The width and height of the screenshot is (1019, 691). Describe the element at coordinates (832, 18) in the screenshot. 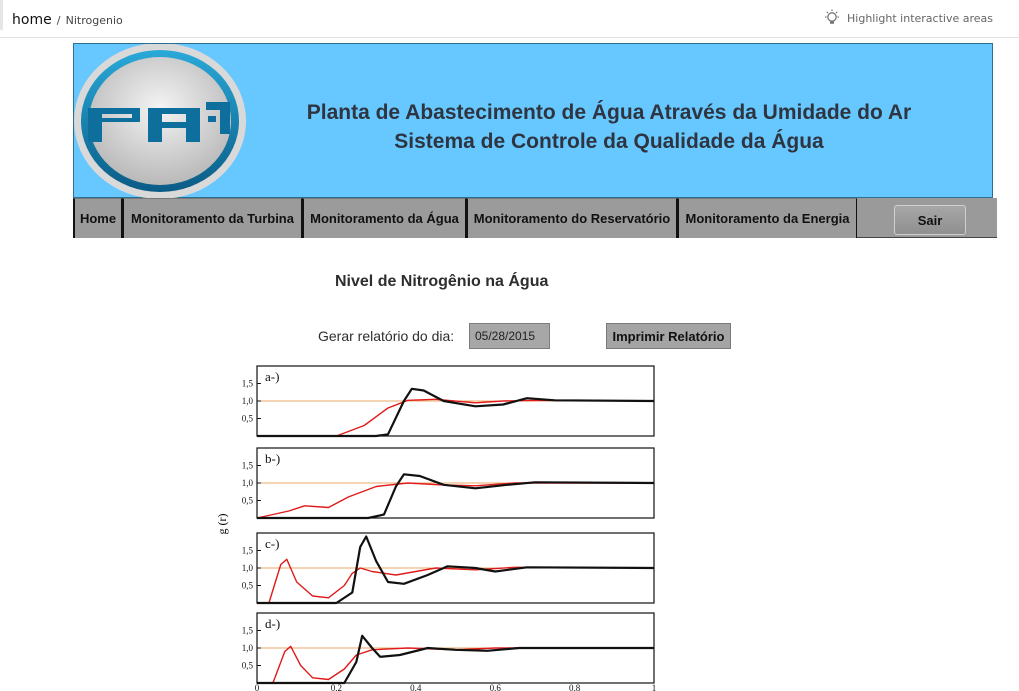

I see `lightbulb-icon` at that location.